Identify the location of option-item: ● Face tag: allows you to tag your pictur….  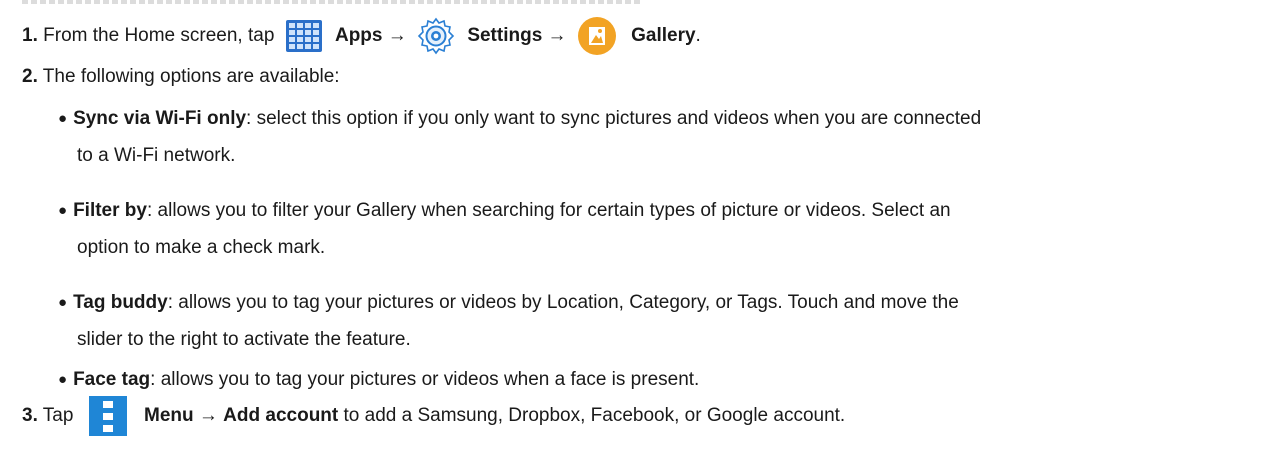
(378, 380).